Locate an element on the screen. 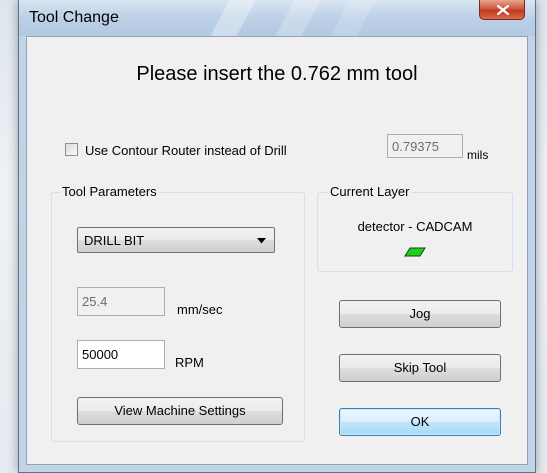 The height and width of the screenshot is (473, 547). tool-type-dropdown: DRILL BIT is located at coordinates (176, 240).